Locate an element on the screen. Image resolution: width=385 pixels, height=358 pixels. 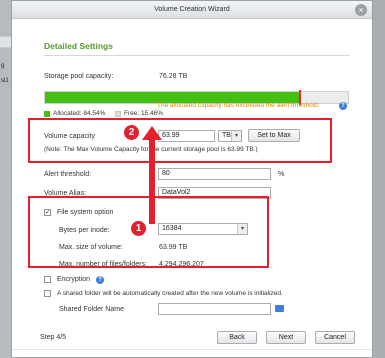
footer-divider is located at coordinates (192, 349).